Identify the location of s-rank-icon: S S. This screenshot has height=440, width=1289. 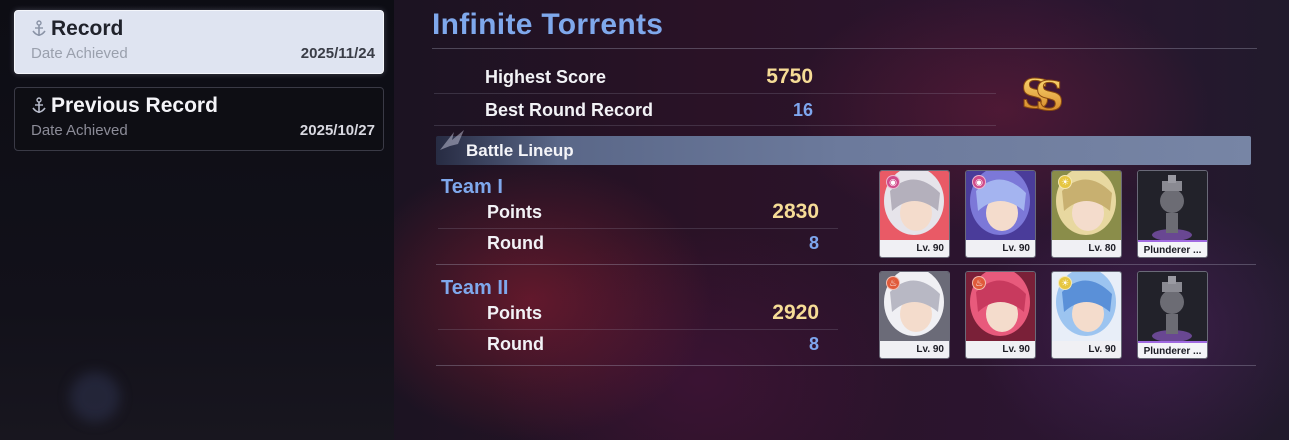
(1043, 94).